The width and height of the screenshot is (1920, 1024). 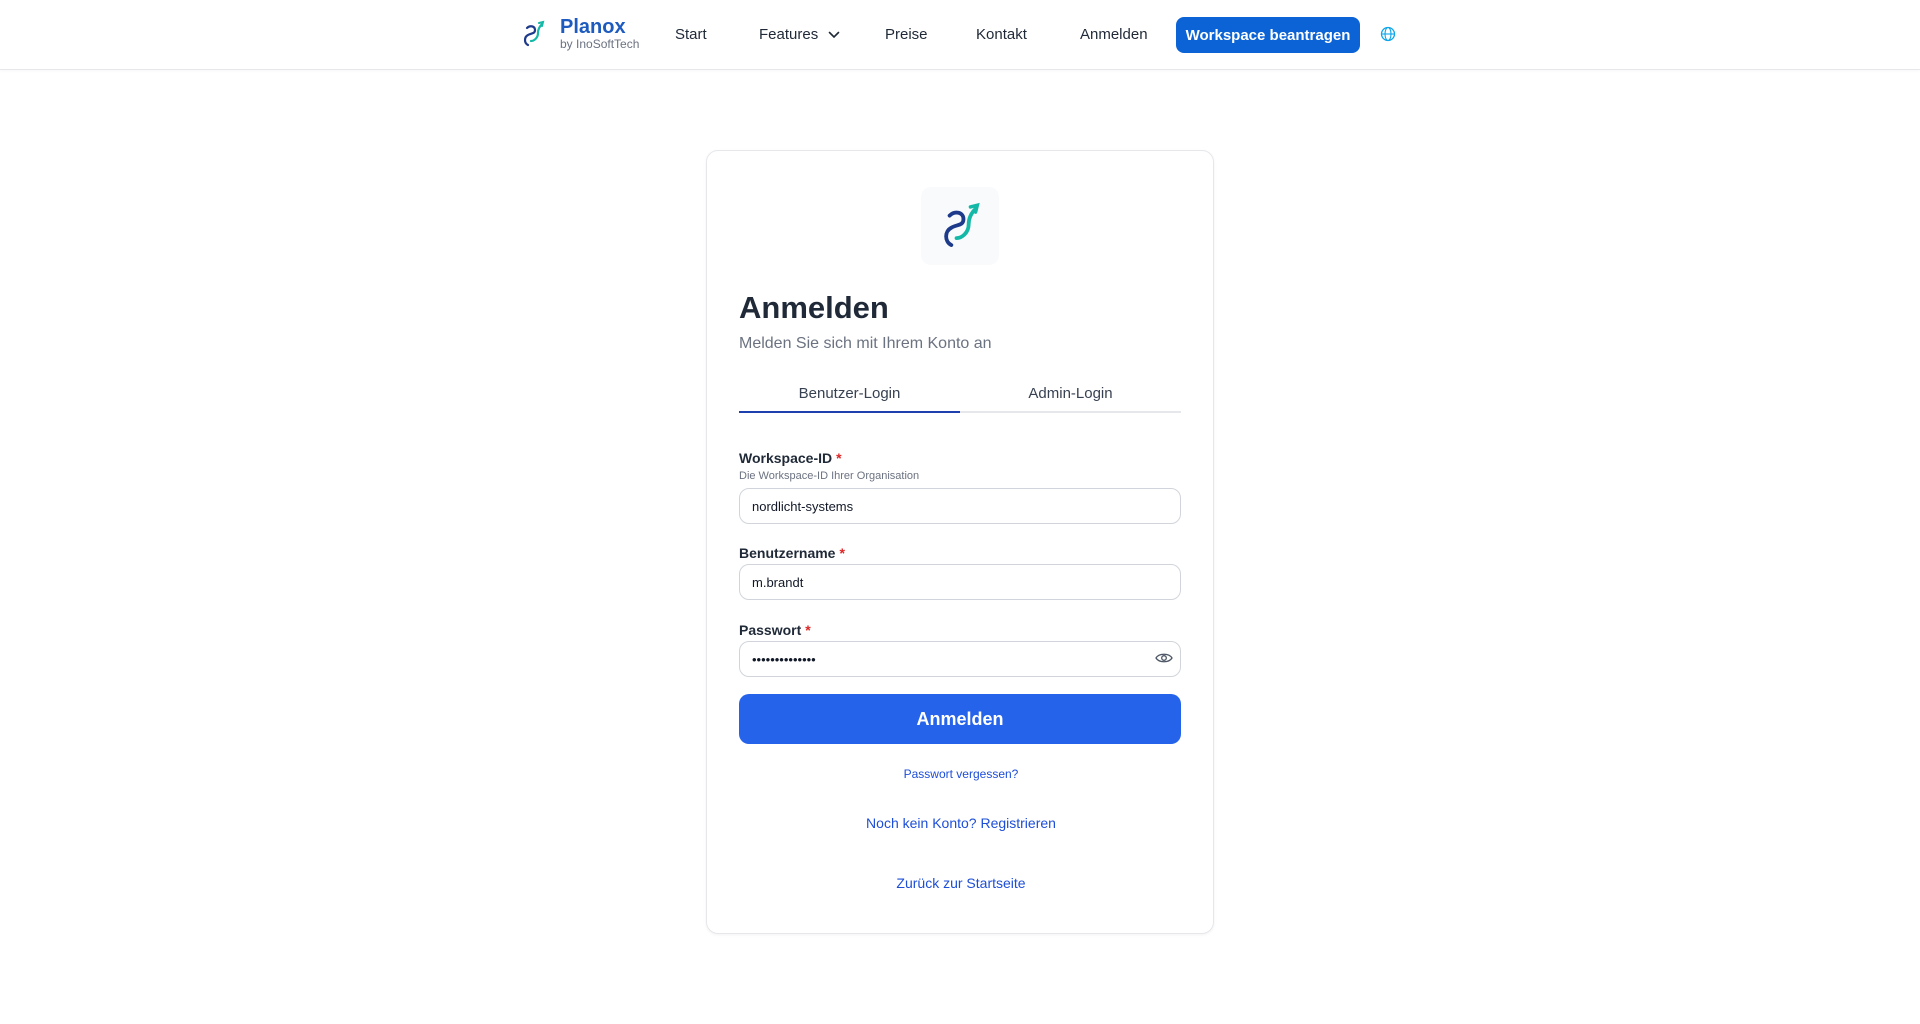 I want to click on register-link: Noch kein Konto? Registrieren, so click(x=961, y=823).